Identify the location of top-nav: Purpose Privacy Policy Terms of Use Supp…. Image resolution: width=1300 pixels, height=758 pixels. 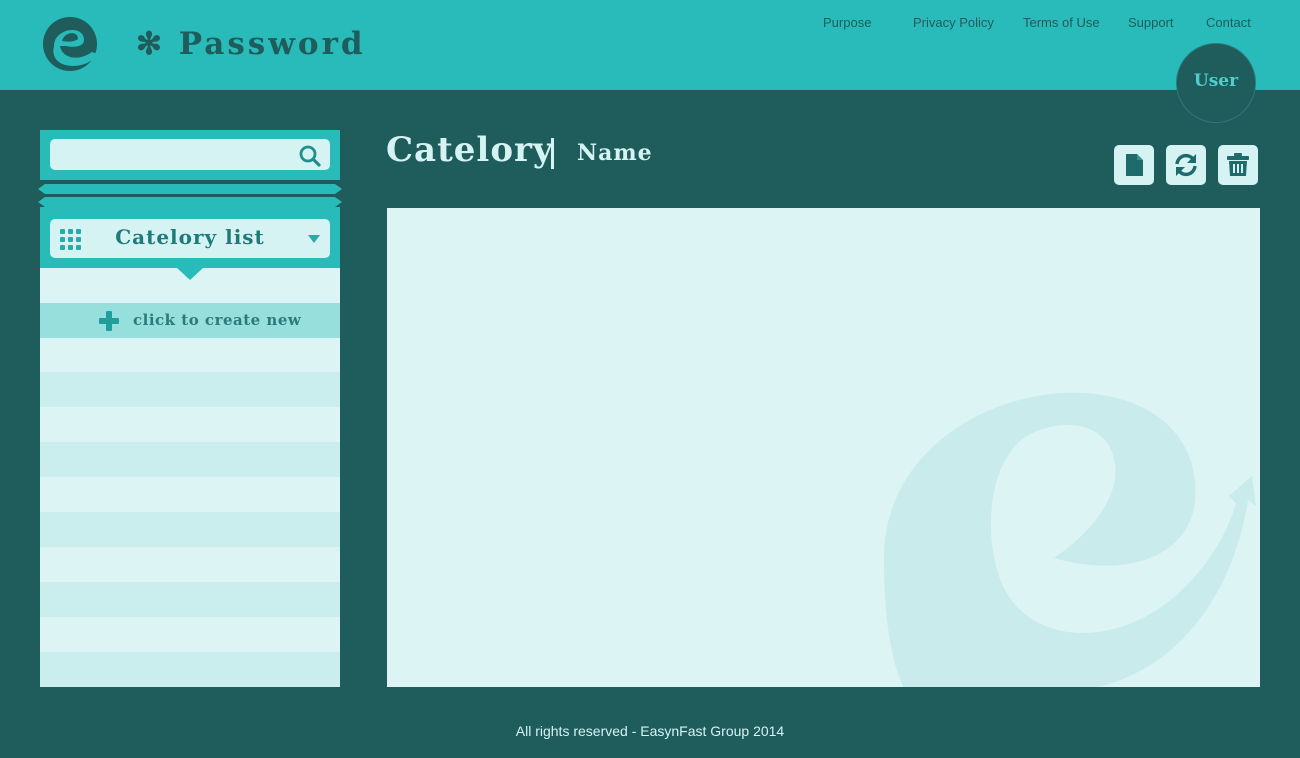
(650, 25).